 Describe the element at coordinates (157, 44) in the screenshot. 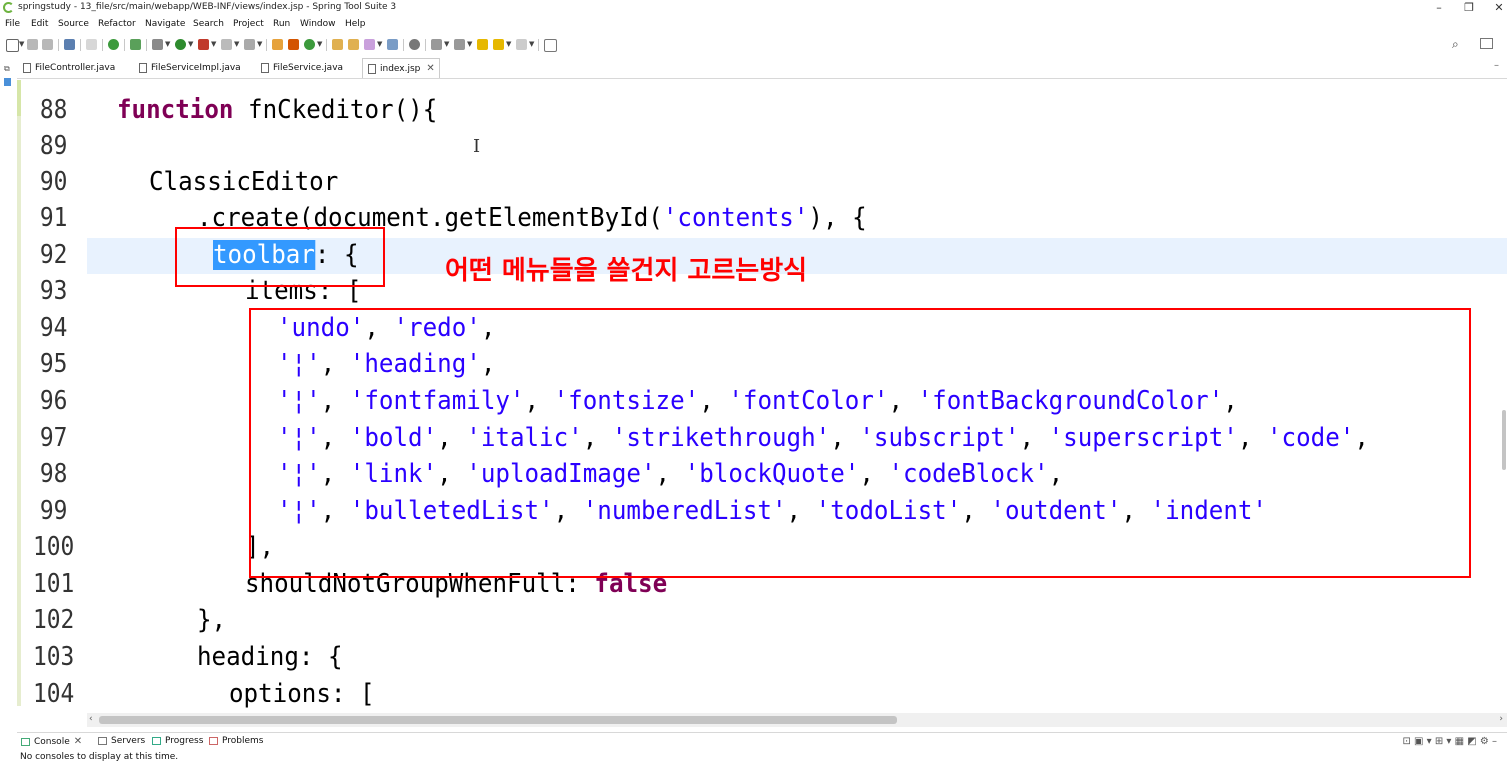

I see `debug-icon` at that location.